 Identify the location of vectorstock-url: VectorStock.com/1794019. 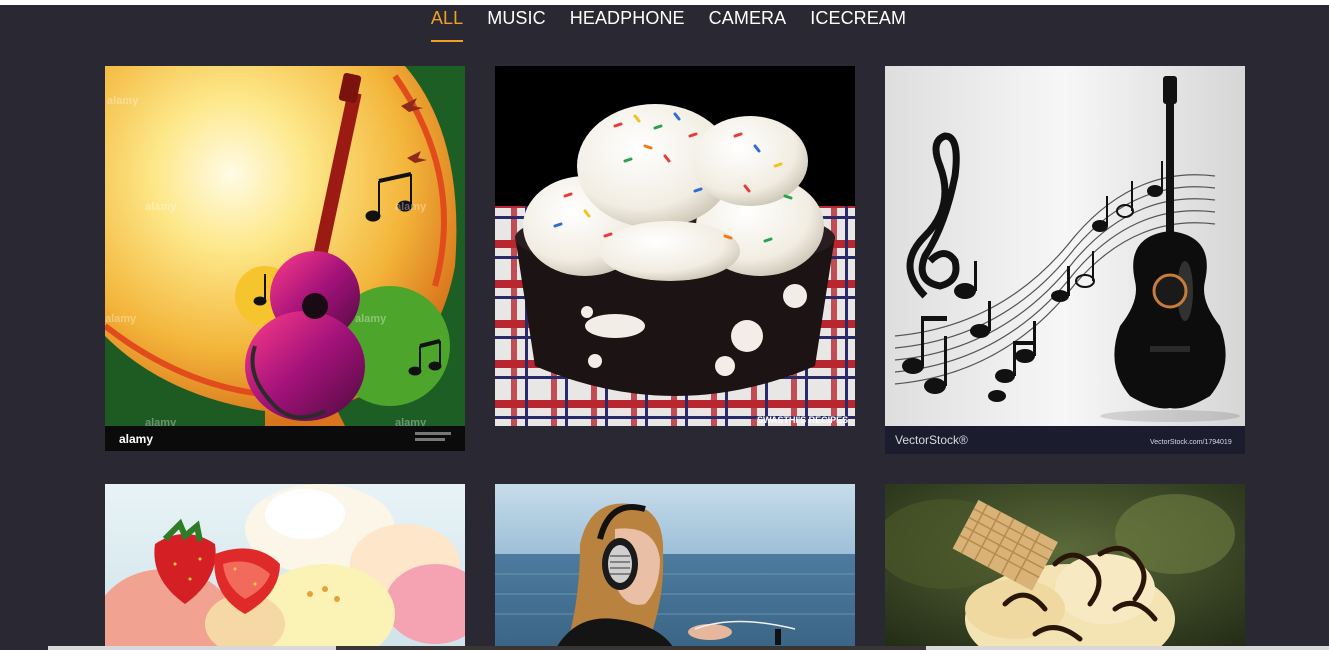
(1191, 442).